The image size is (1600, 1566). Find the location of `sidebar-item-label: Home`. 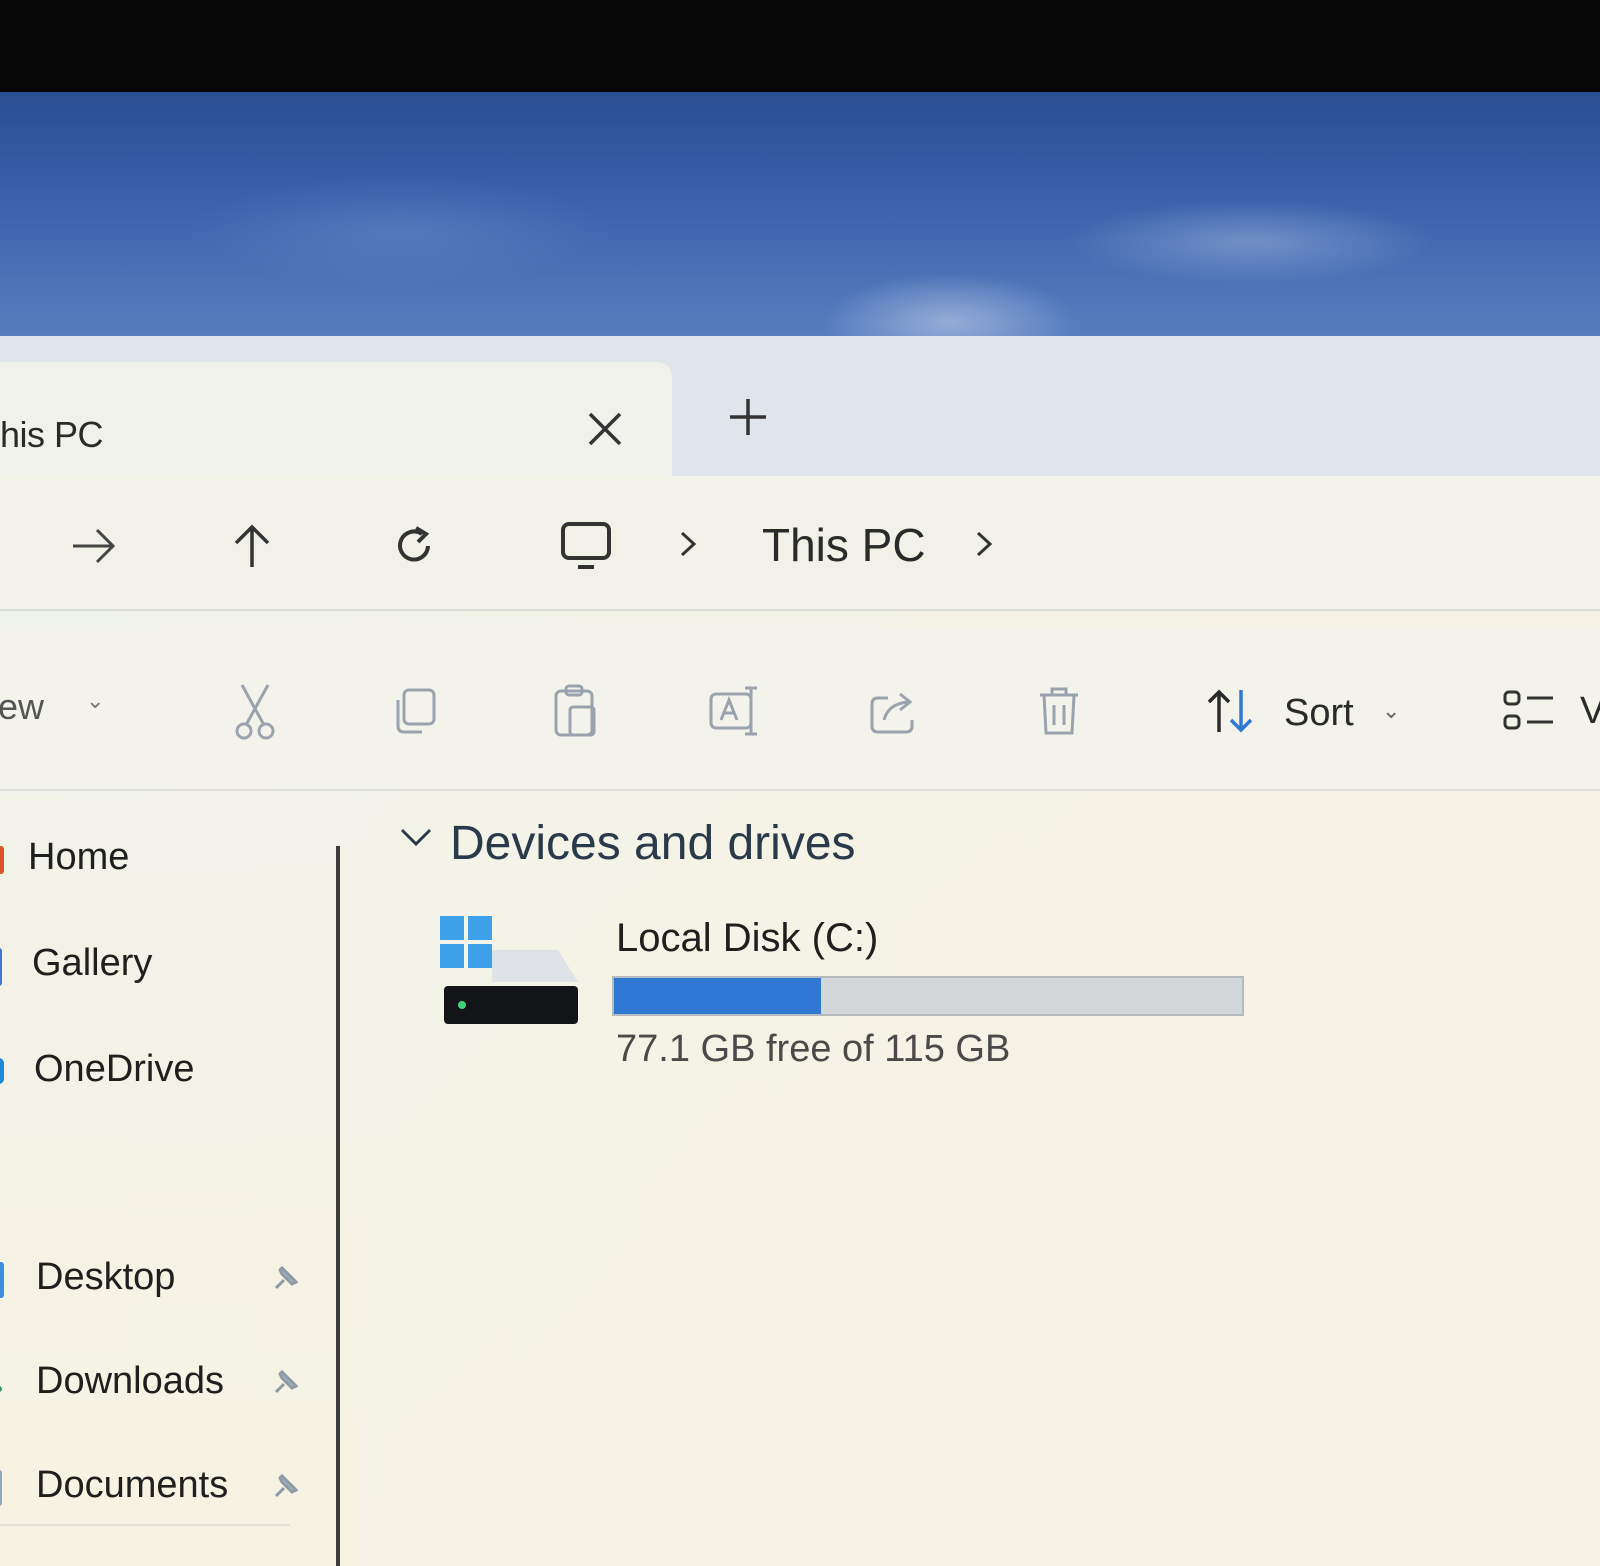

sidebar-item-label: Home is located at coordinates (79, 857).